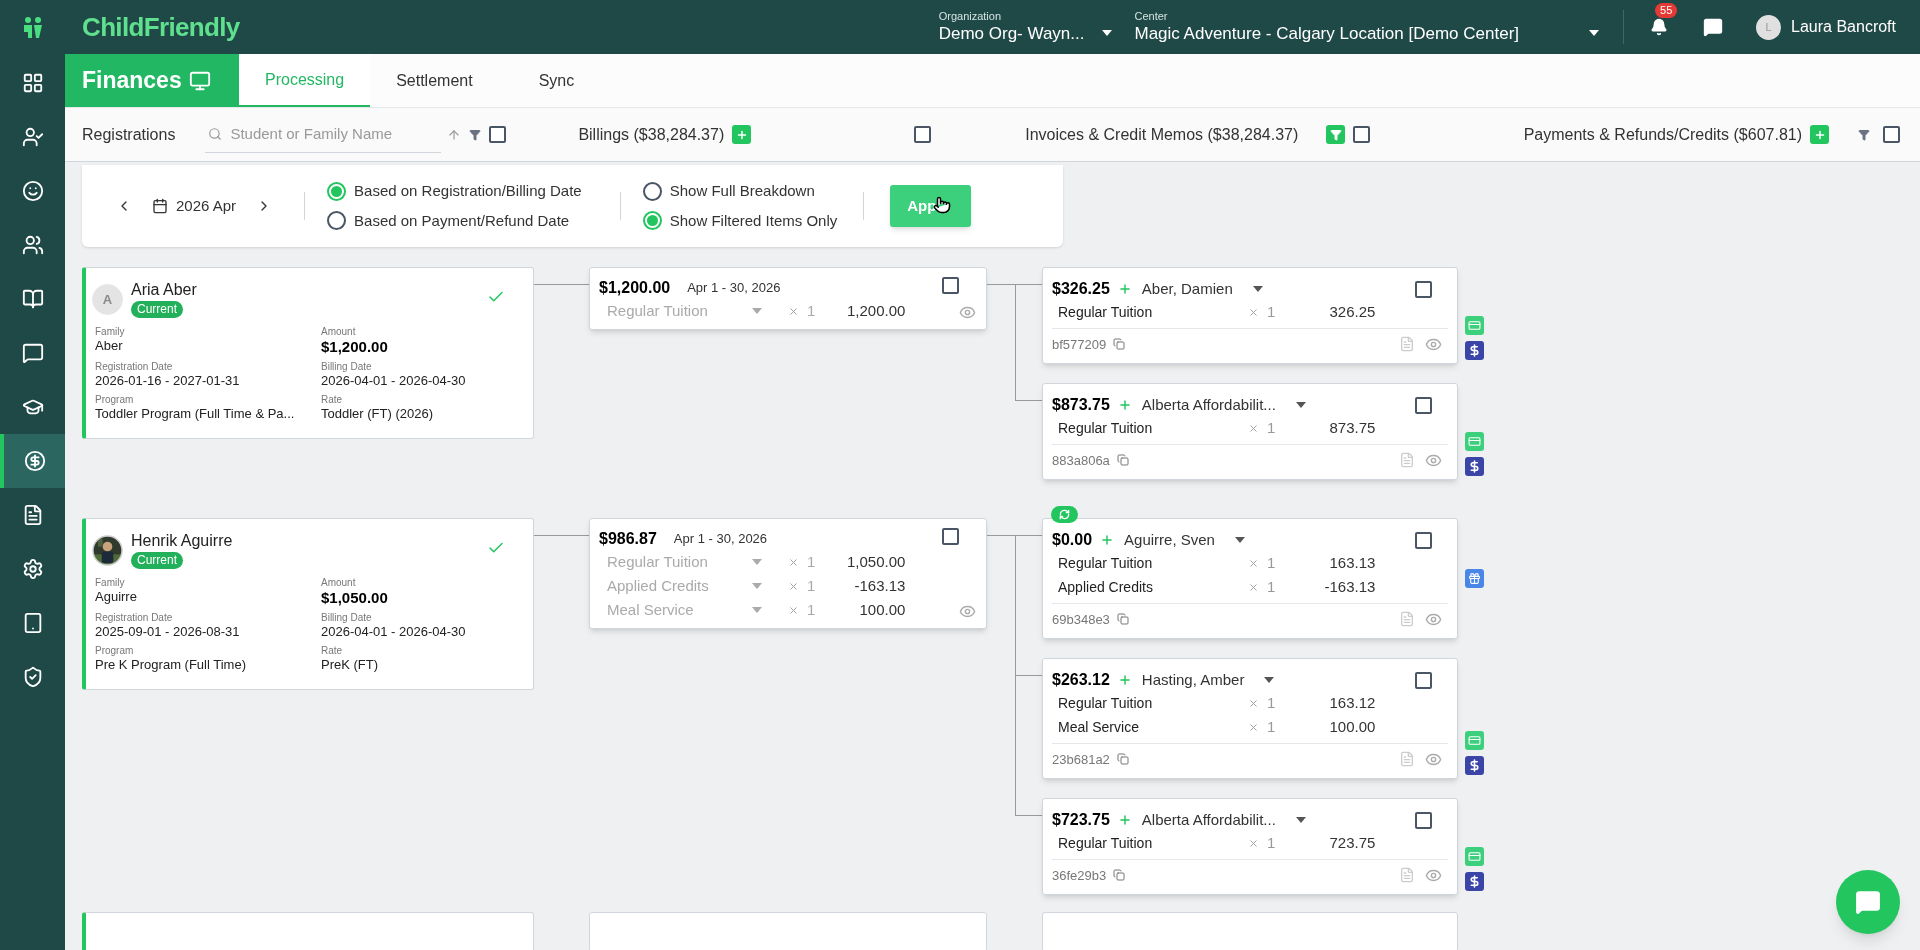 Image resolution: width=1920 pixels, height=950 pixels. I want to click on plus-icon, so click(1819, 134).